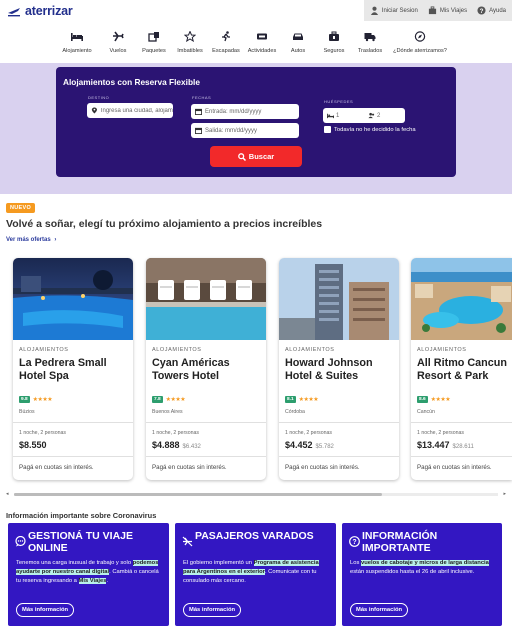  What do you see at coordinates (49, 11) in the screenshot?
I see `logo-text: aterrizar` at bounding box center [49, 11].